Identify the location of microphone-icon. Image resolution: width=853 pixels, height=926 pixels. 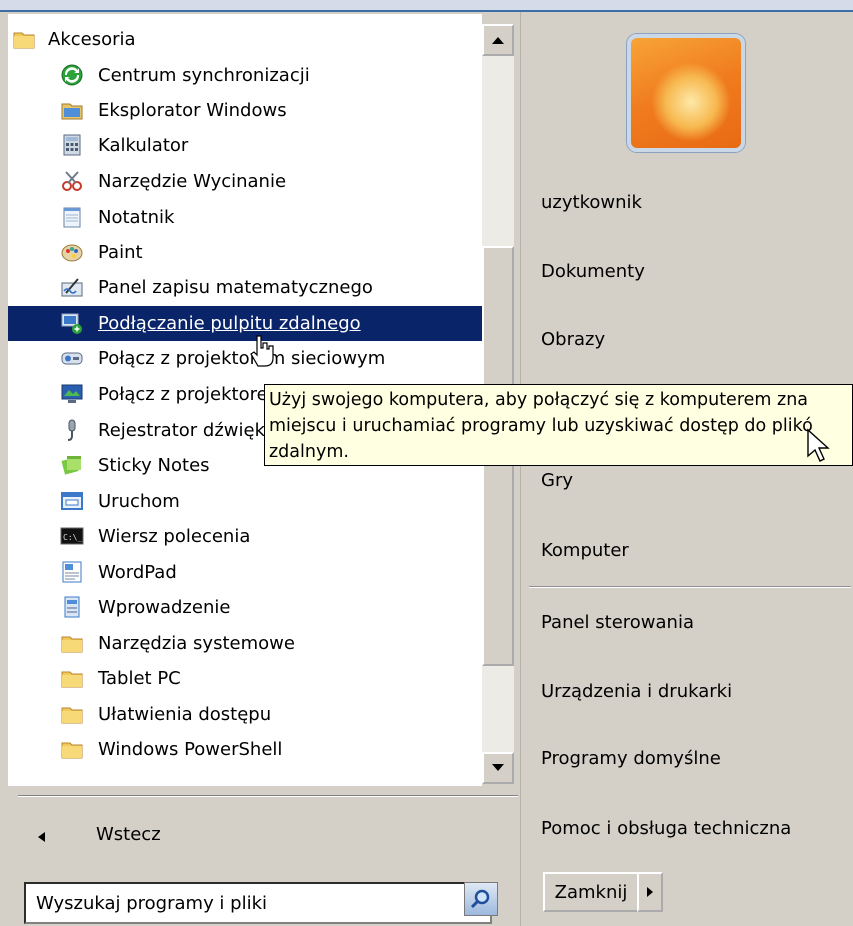
(71, 430).